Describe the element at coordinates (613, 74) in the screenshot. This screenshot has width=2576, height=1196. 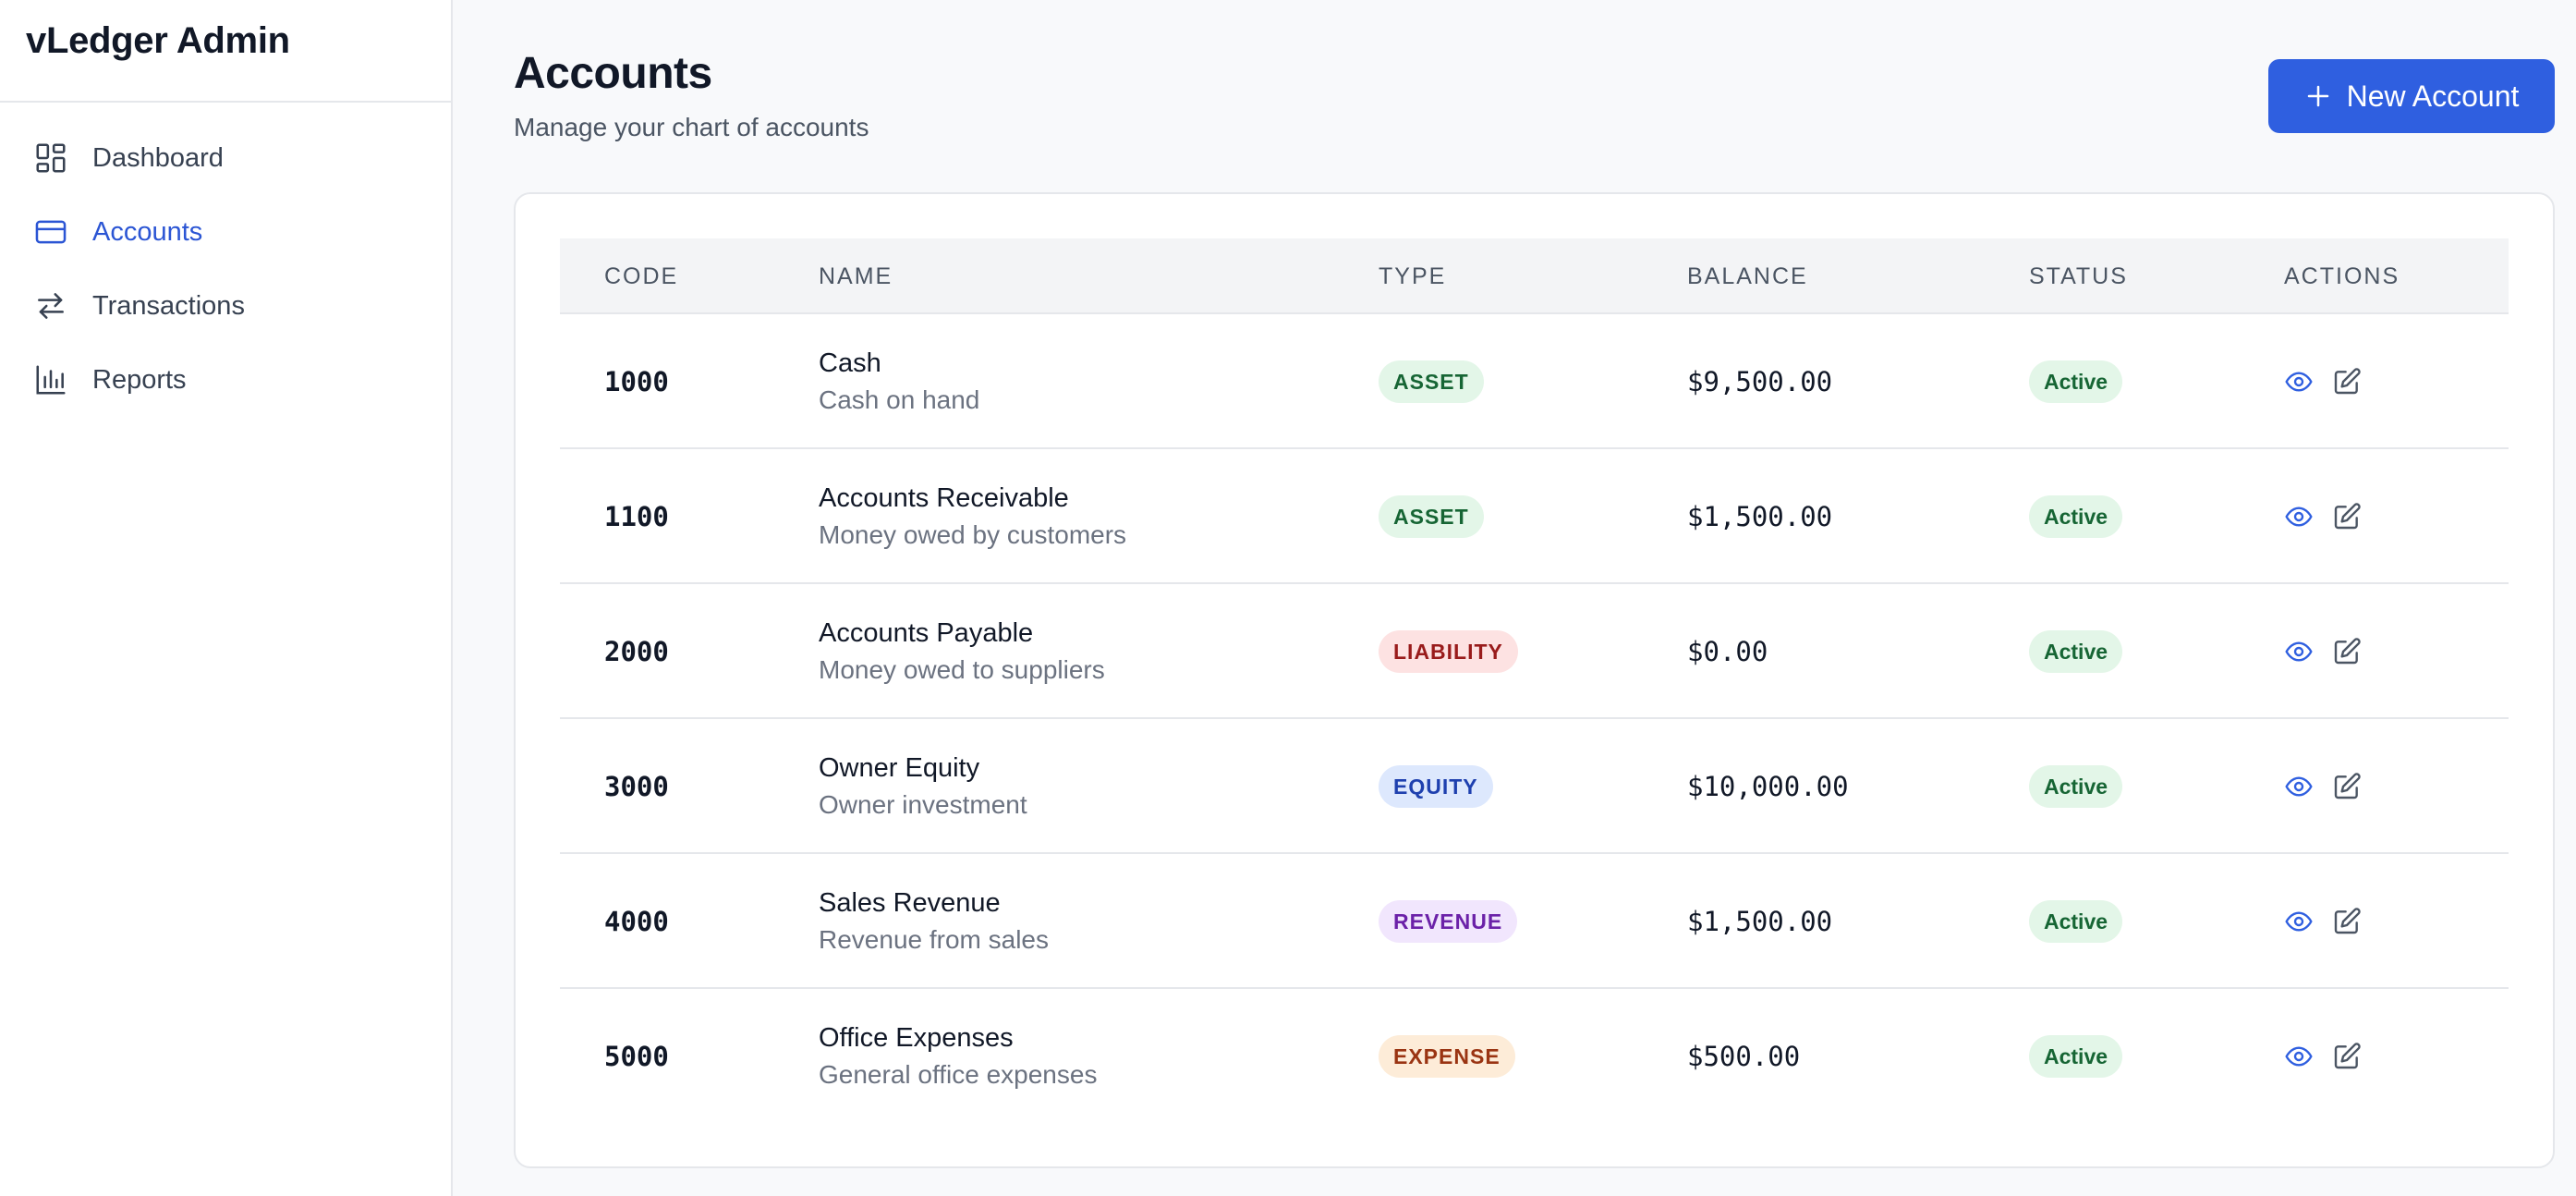
I see `page-title: Accounts` at that location.